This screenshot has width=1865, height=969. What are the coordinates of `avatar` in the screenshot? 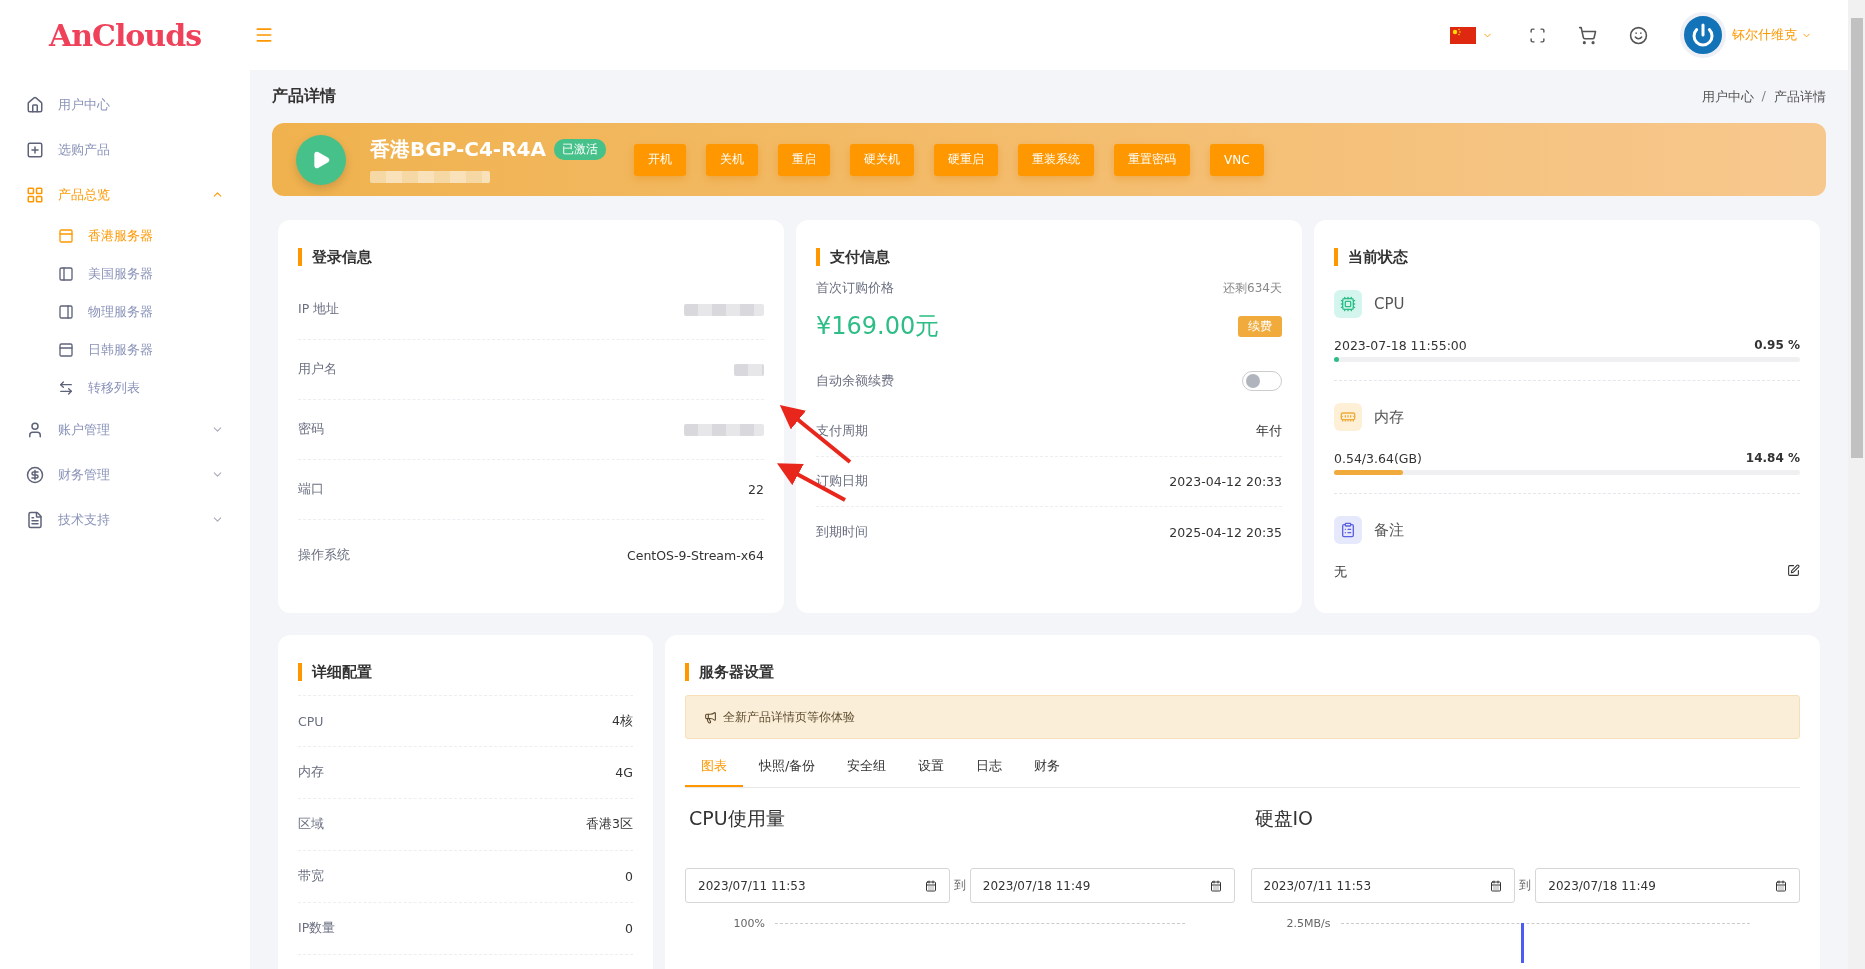 It's located at (1703, 35).